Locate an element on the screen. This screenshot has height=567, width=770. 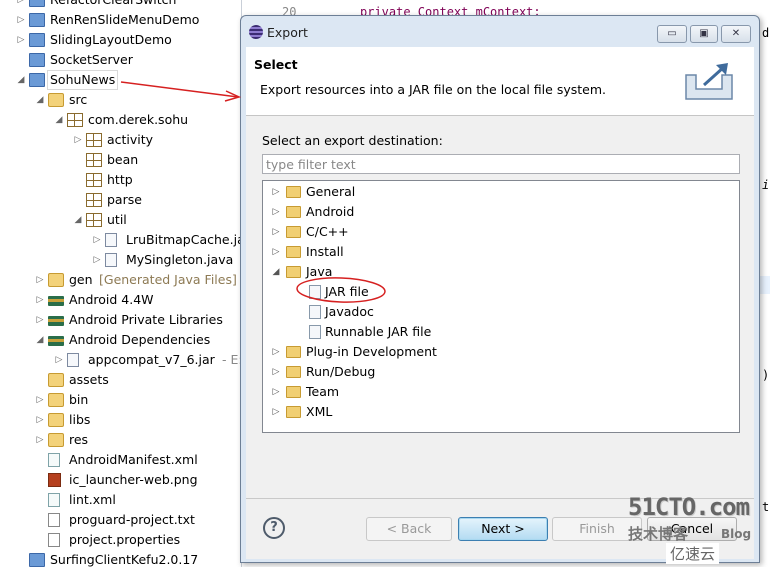
tree-item: ◢ com.derek.sohu is located at coordinates (120, 120).